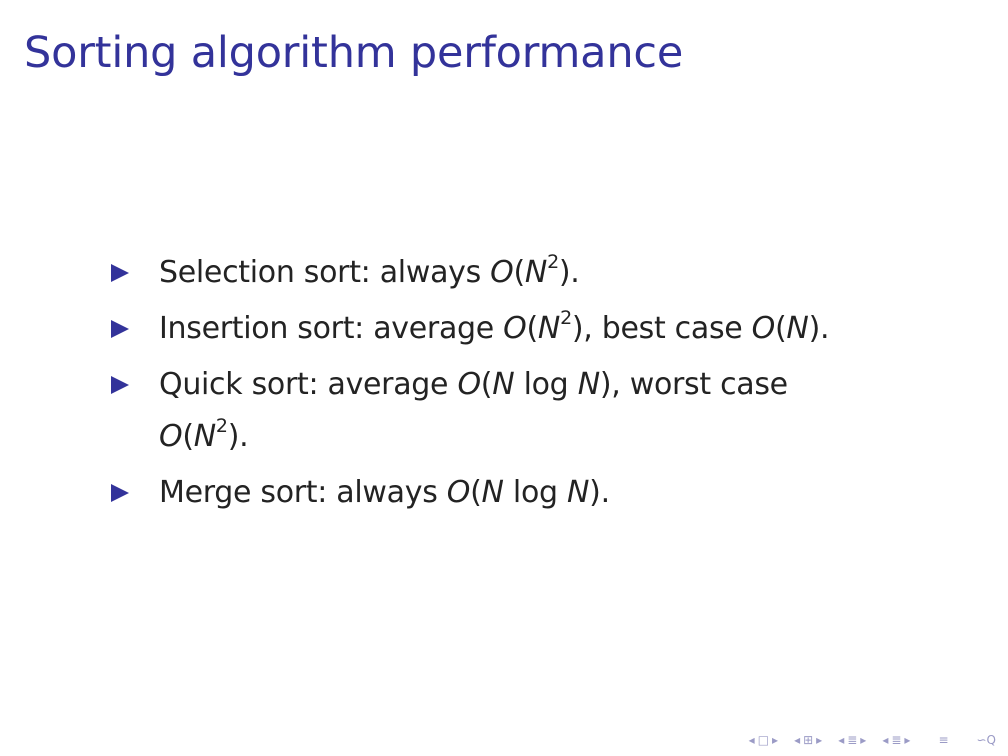 The image size is (1008, 756). What do you see at coordinates (325, 272) in the screenshot?
I see `bullet-text: Selection sort: always` at bounding box center [325, 272].